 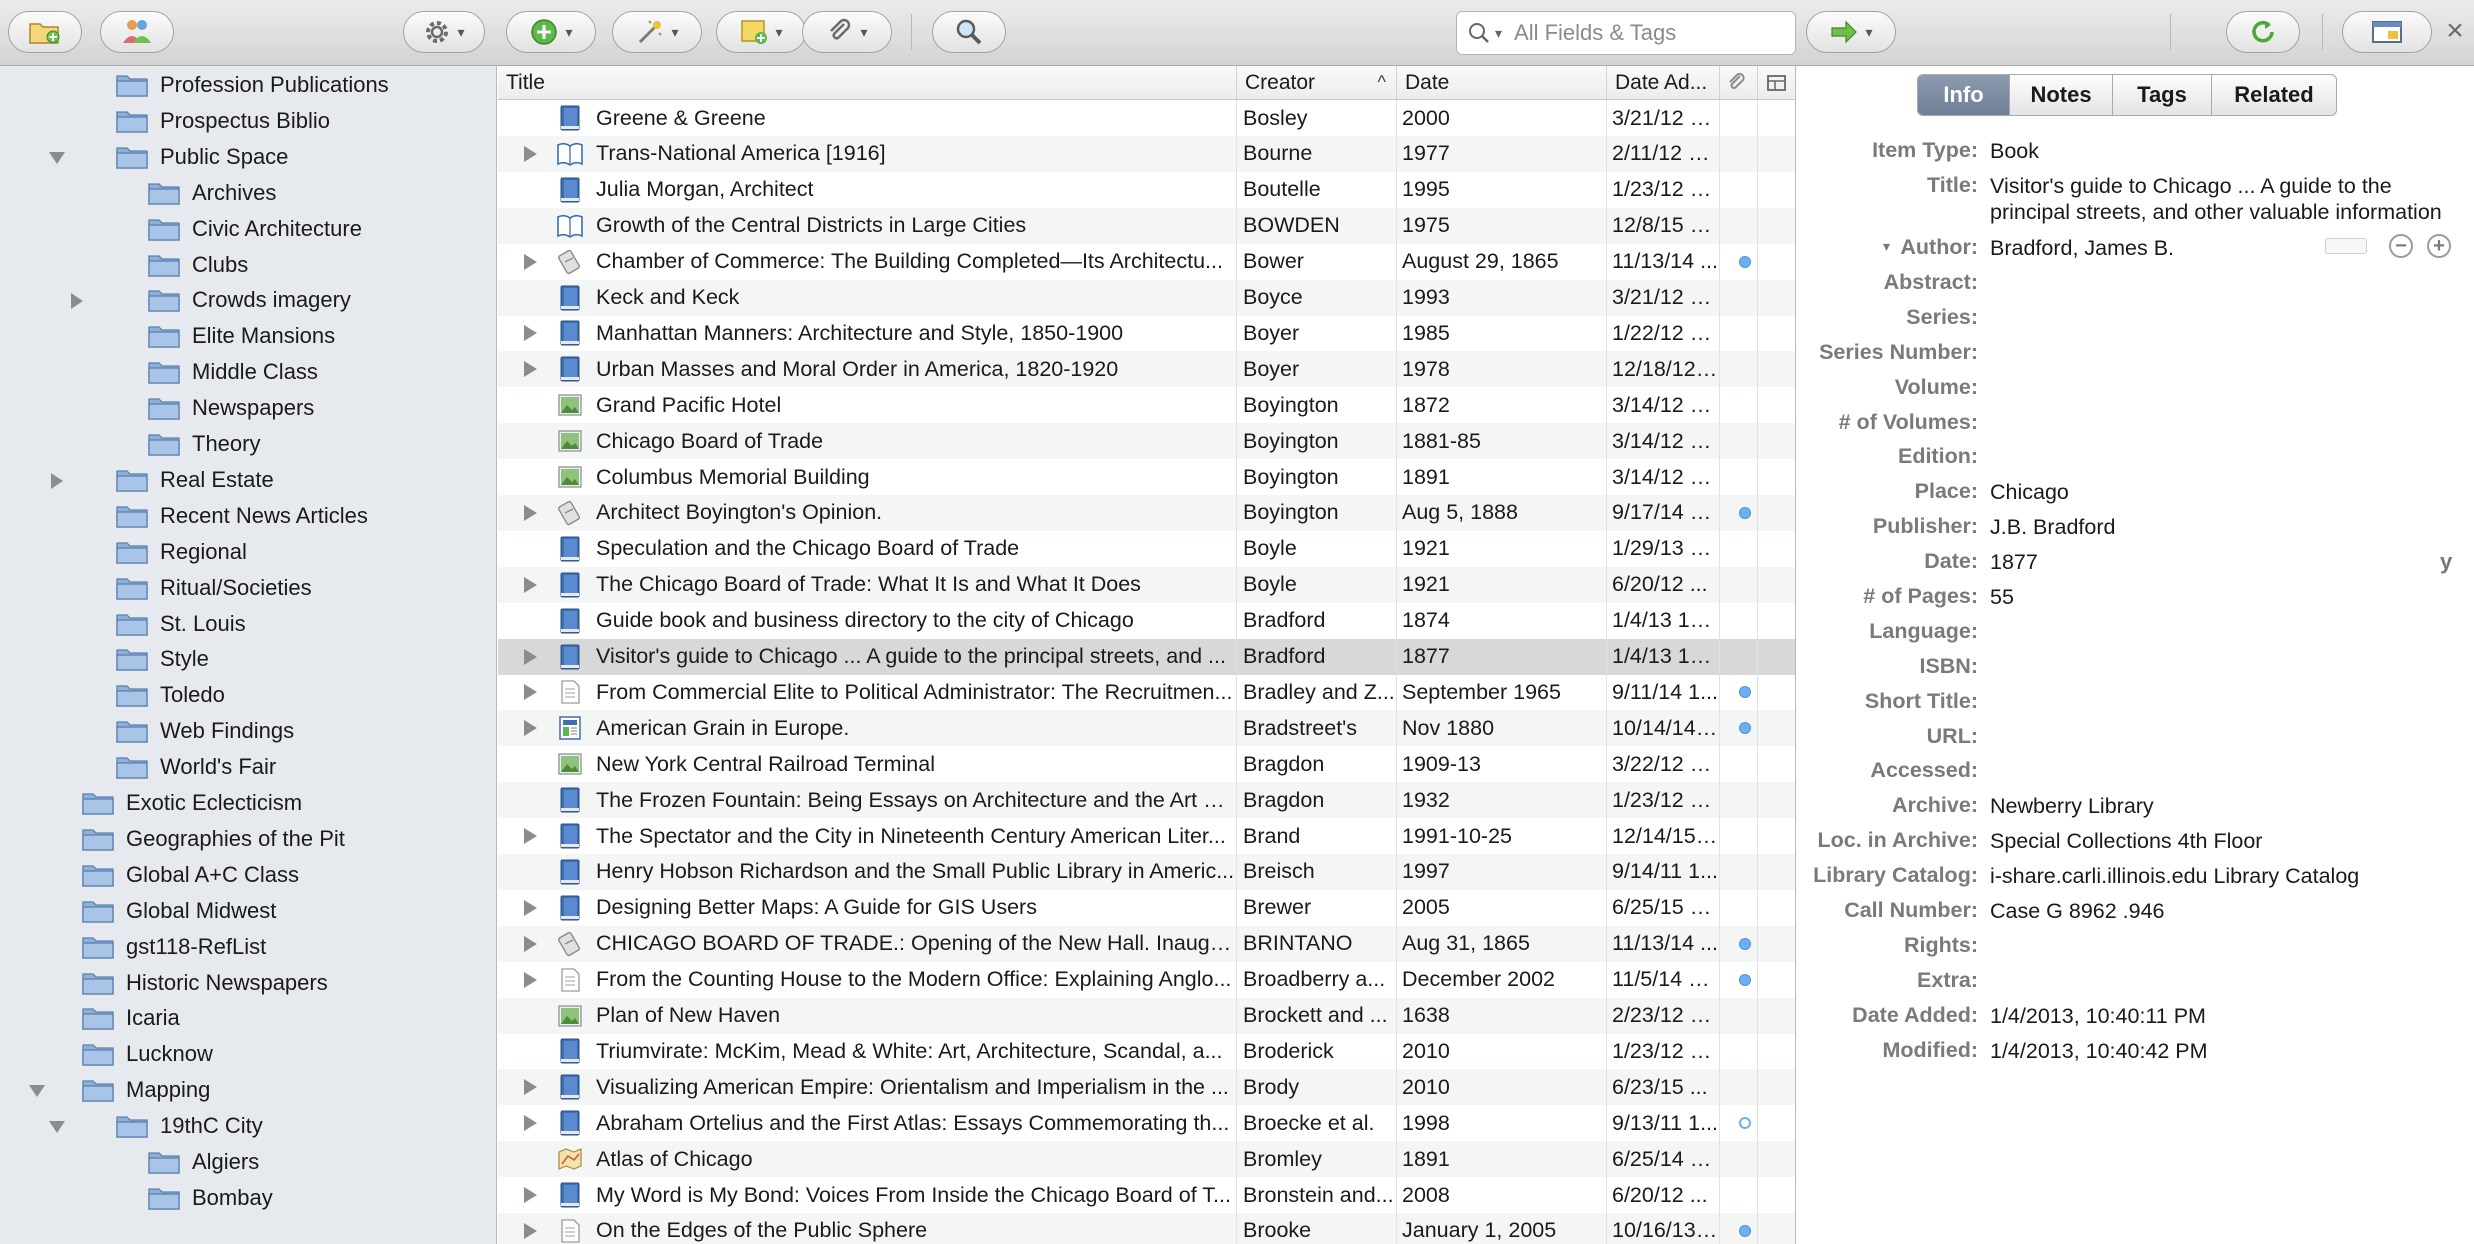 I want to click on locate-button: ▾, so click(x=1851, y=32).